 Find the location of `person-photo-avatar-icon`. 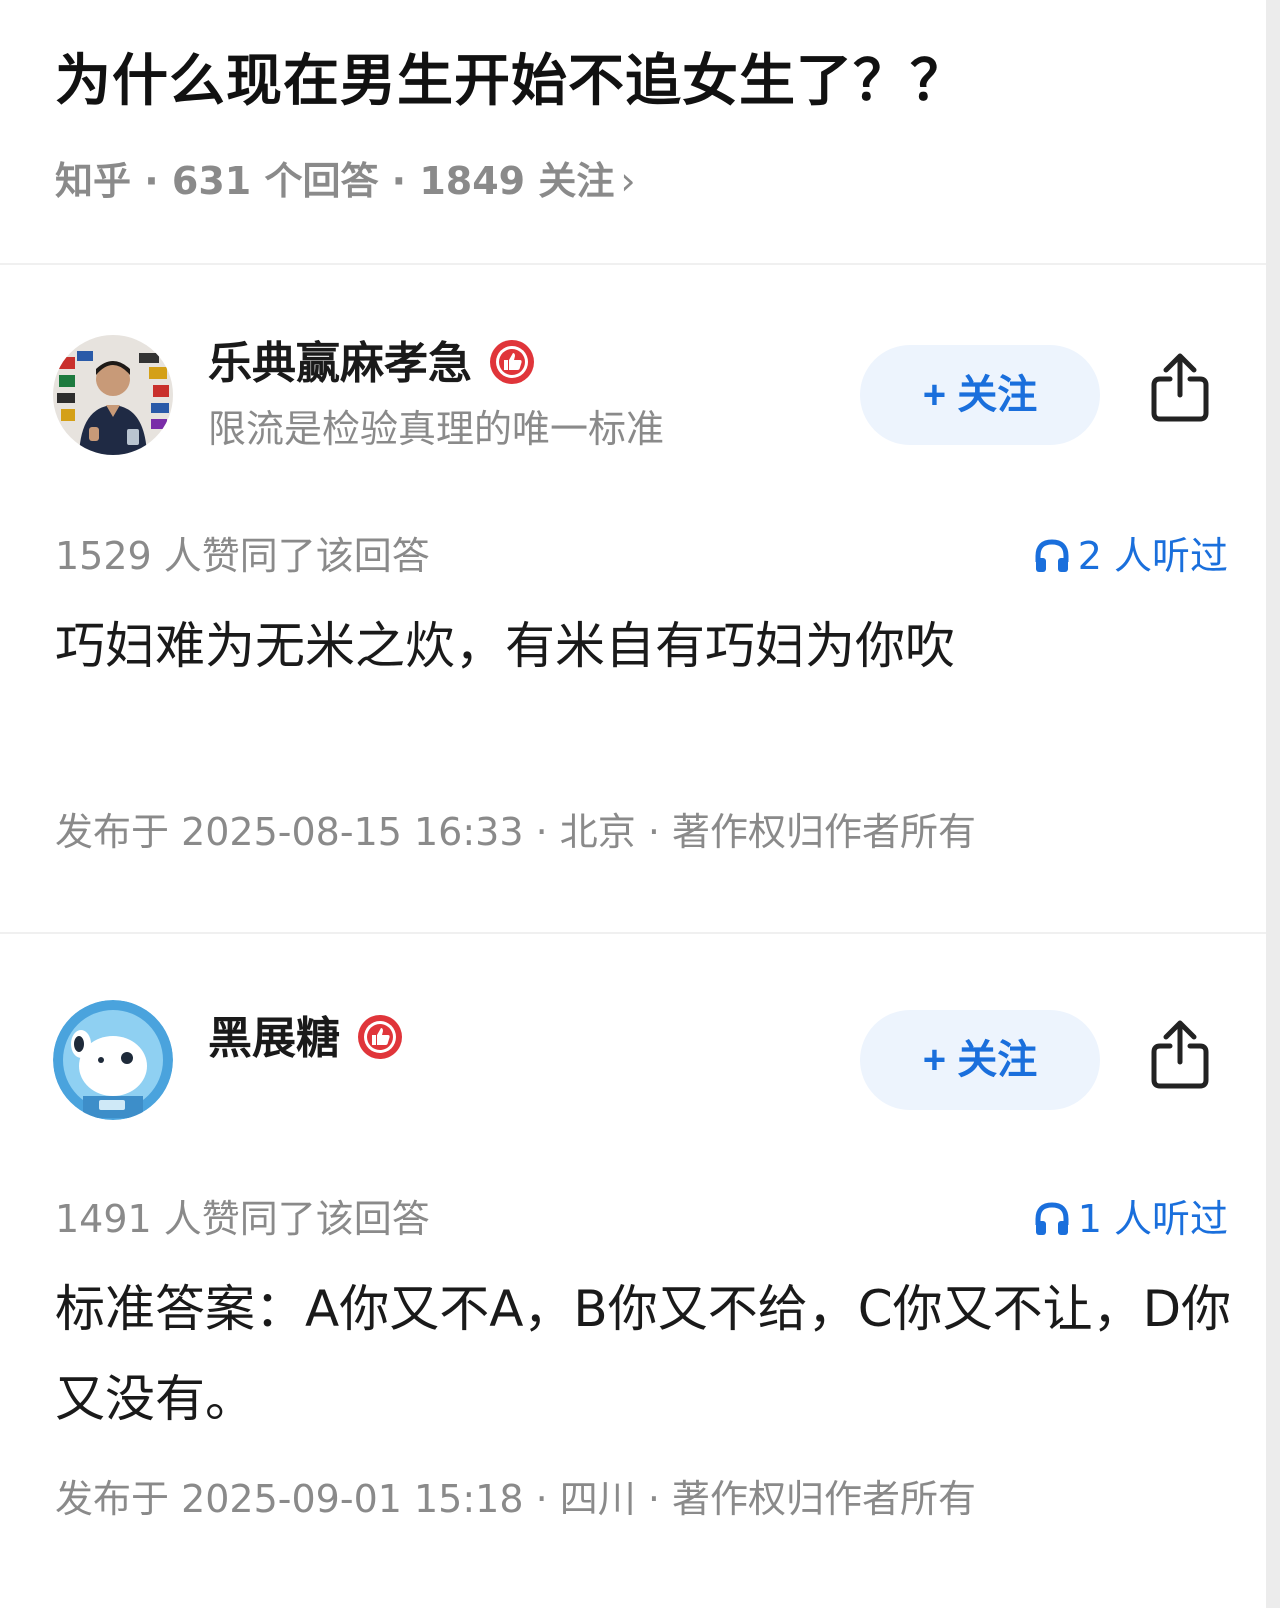

person-photo-avatar-icon is located at coordinates (113, 395).